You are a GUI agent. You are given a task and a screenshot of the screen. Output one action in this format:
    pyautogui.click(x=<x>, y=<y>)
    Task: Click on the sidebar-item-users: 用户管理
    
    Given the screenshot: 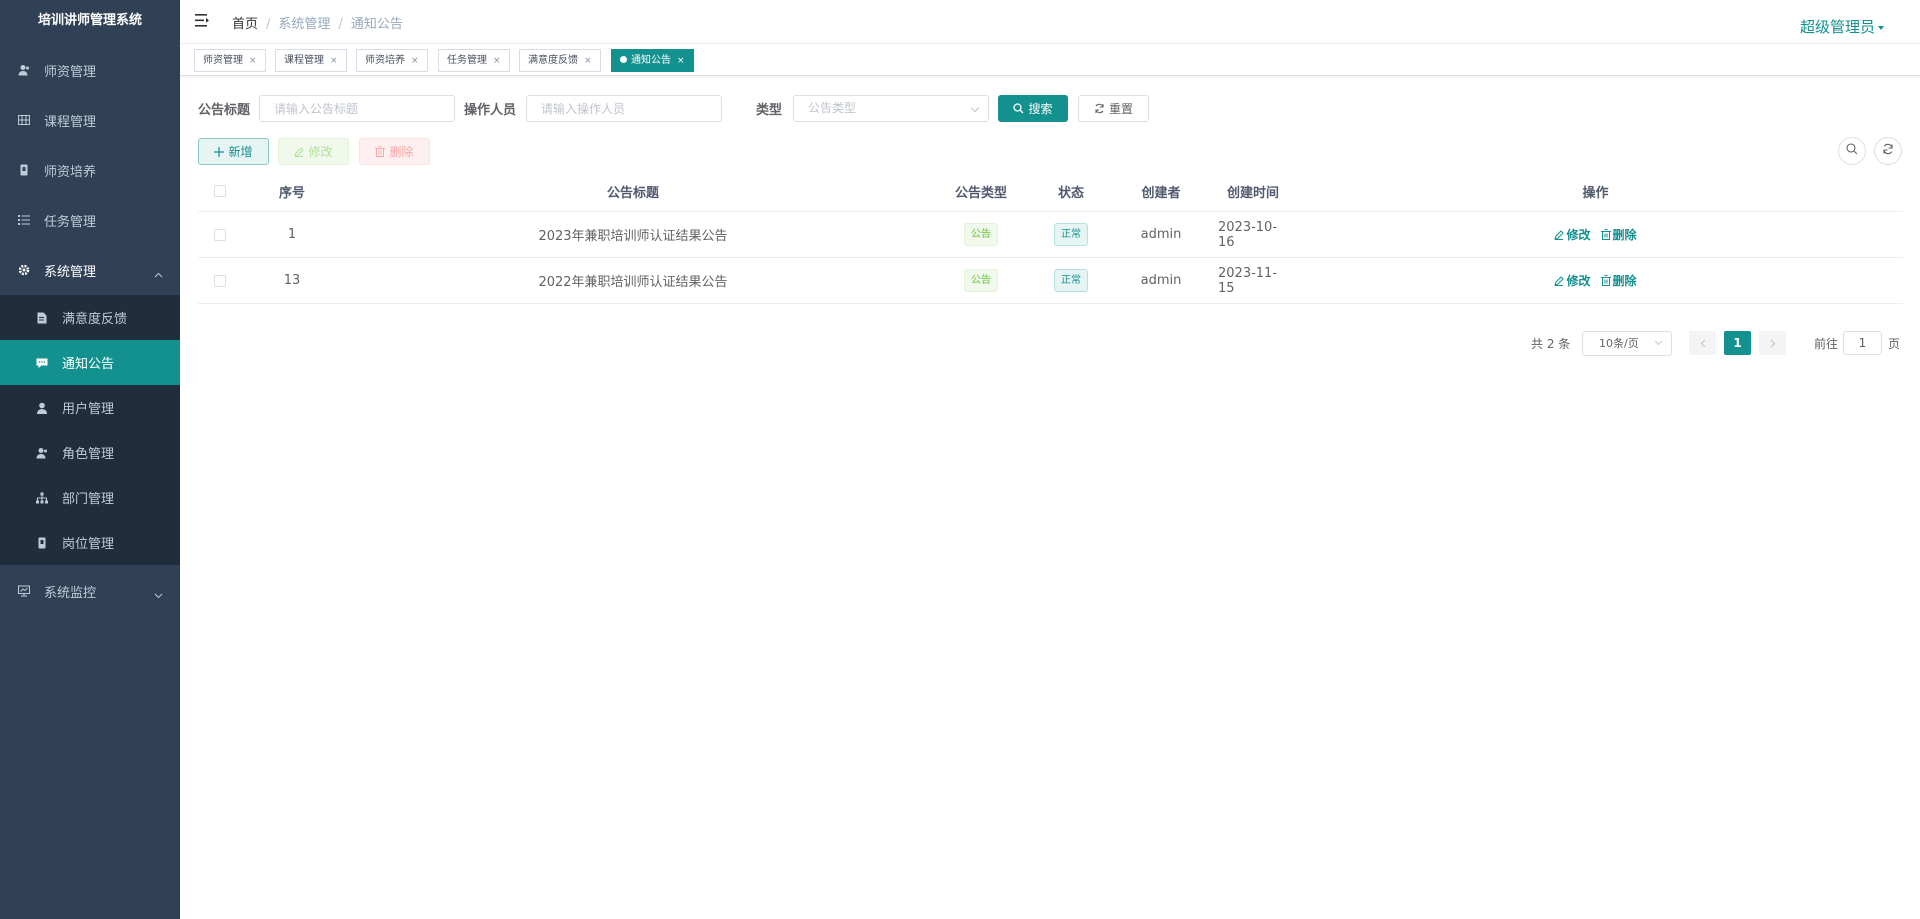 What is the action you would take?
    pyautogui.click(x=90, y=407)
    